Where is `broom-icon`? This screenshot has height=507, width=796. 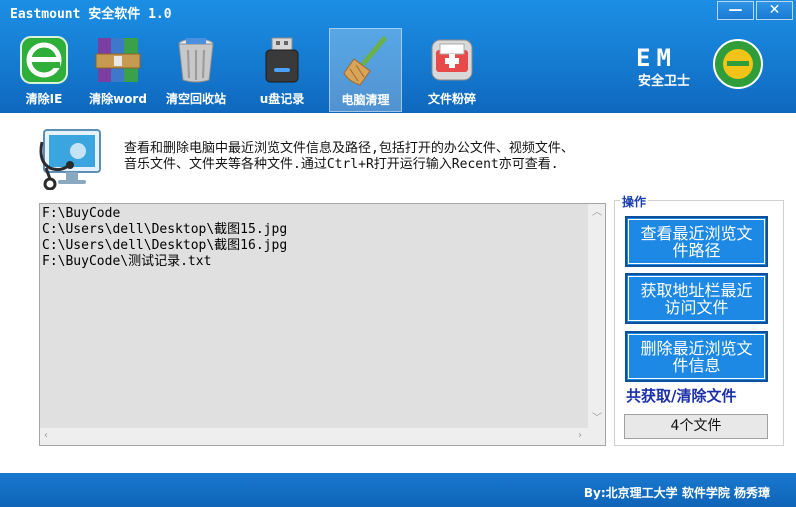 broom-icon is located at coordinates (364, 61).